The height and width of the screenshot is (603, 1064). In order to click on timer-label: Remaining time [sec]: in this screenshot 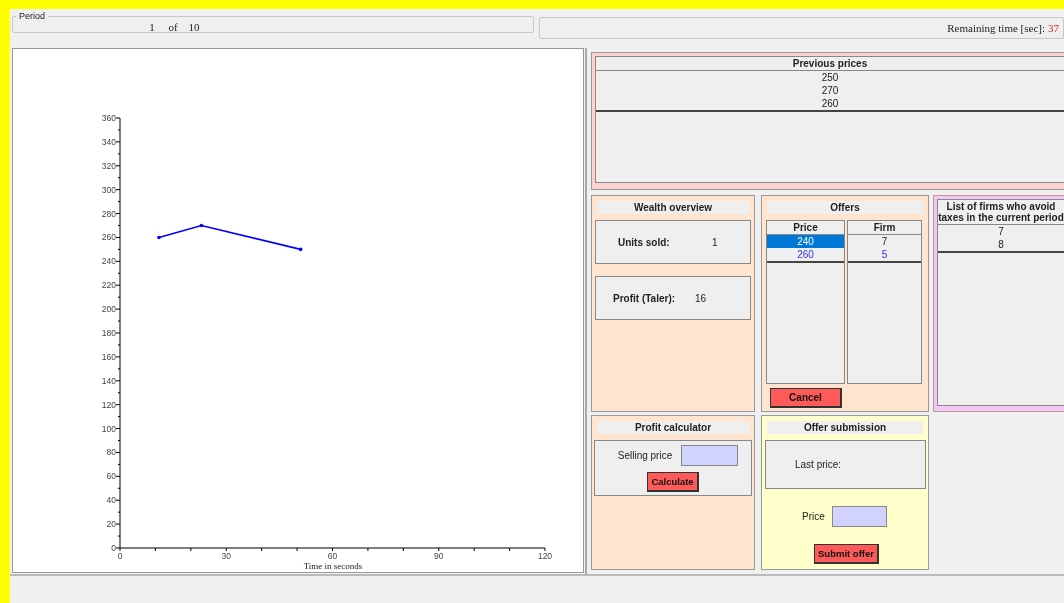, I will do `click(996, 28)`.